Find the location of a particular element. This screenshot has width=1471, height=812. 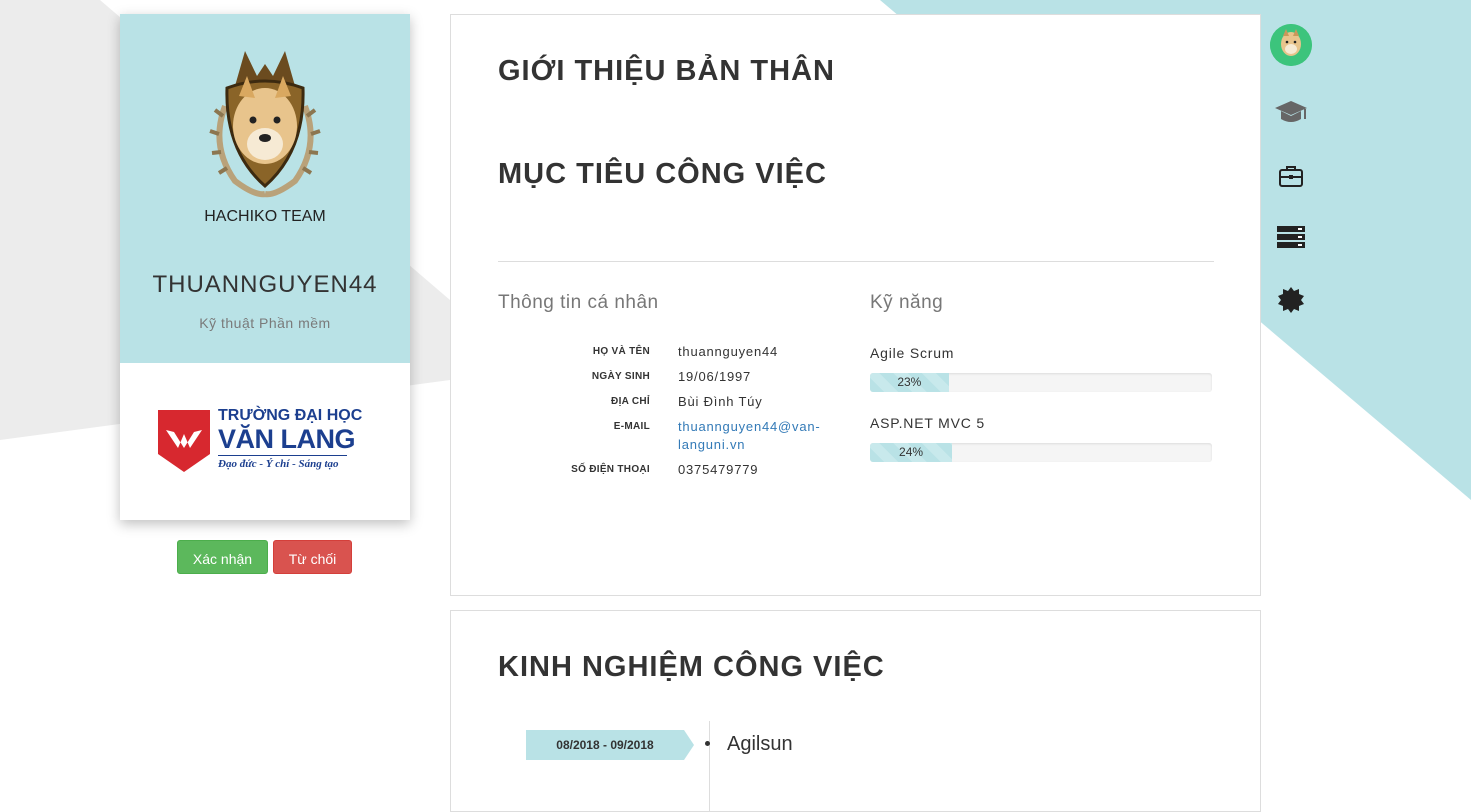

skill-progress-fill: 23% is located at coordinates (909, 382).